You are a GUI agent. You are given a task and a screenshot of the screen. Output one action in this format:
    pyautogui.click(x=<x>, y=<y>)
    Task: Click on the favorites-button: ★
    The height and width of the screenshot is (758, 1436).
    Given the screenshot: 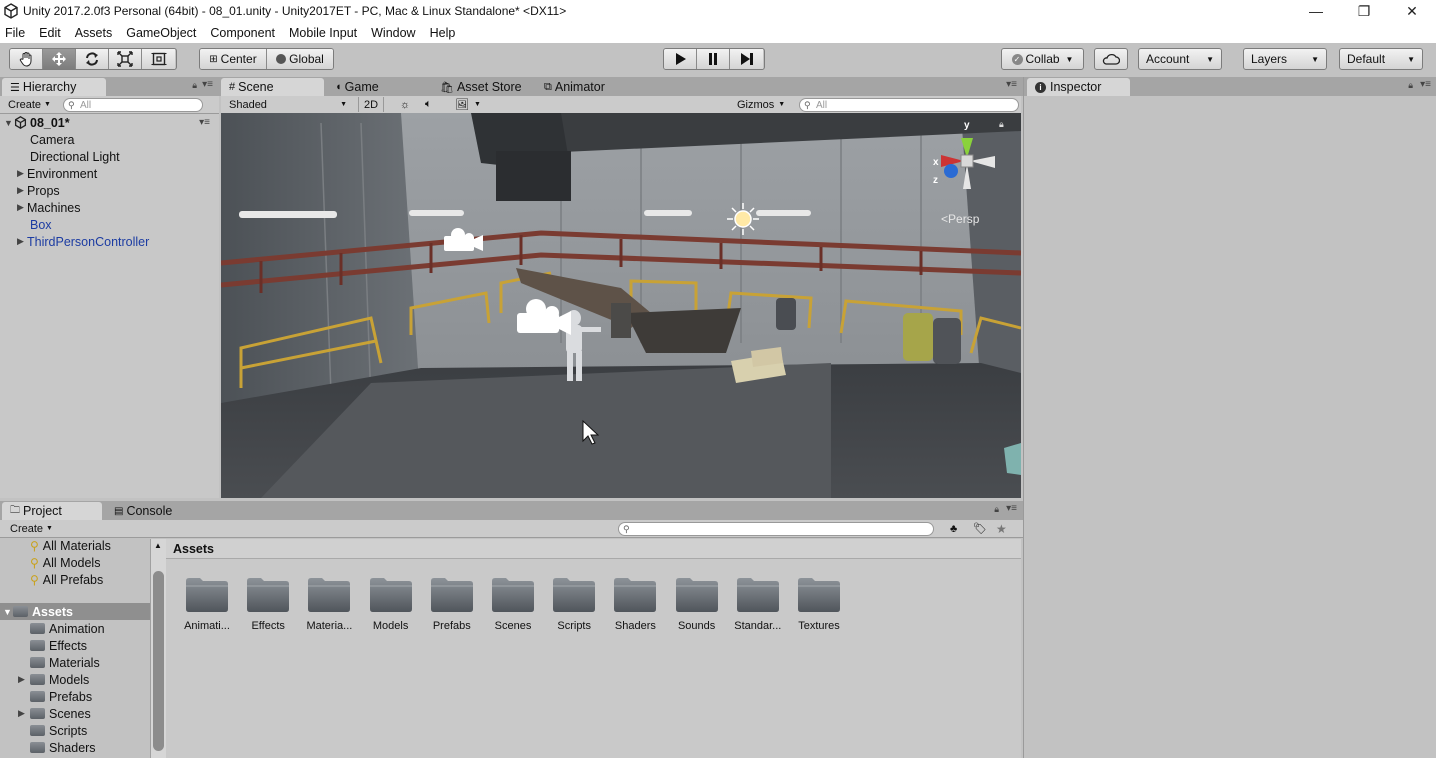 What is the action you would take?
    pyautogui.click(x=1001, y=528)
    